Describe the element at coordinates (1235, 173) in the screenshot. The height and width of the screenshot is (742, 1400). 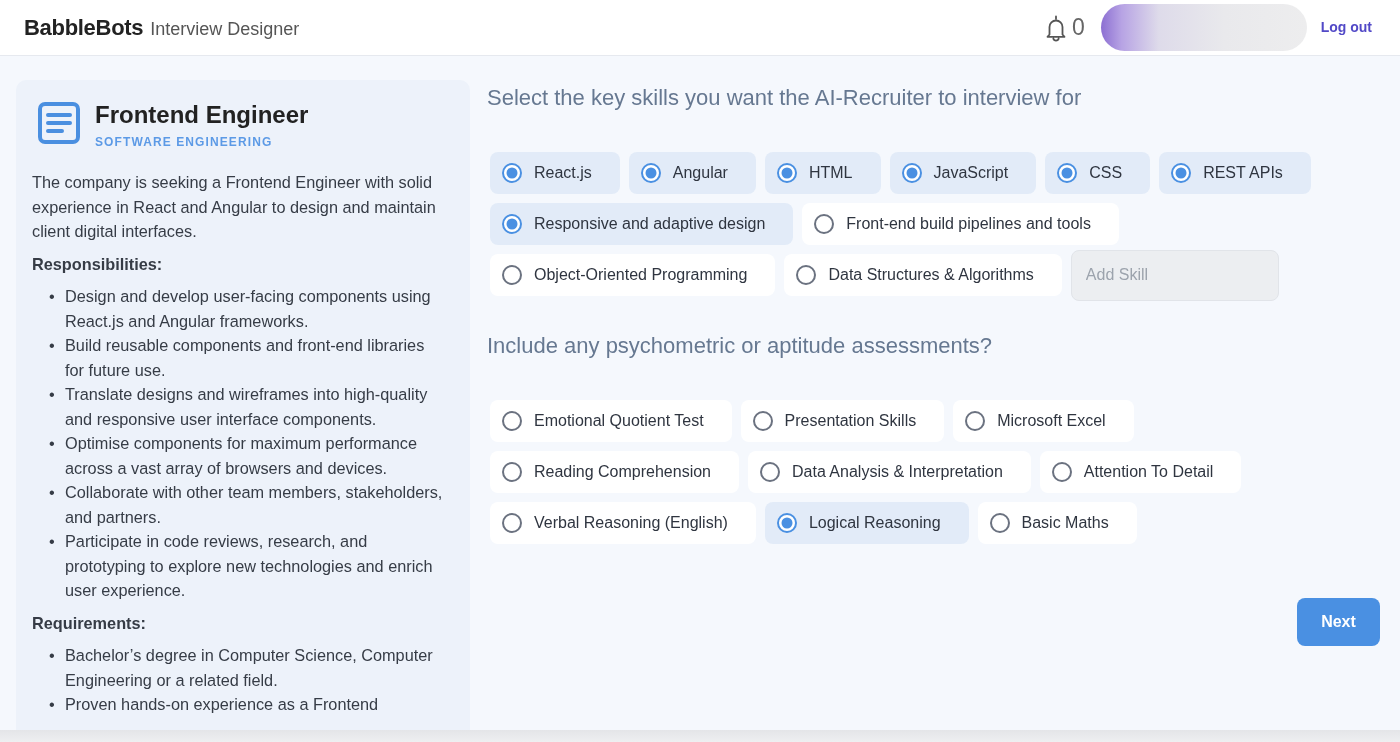
I see `option-chip: REST APIs` at that location.